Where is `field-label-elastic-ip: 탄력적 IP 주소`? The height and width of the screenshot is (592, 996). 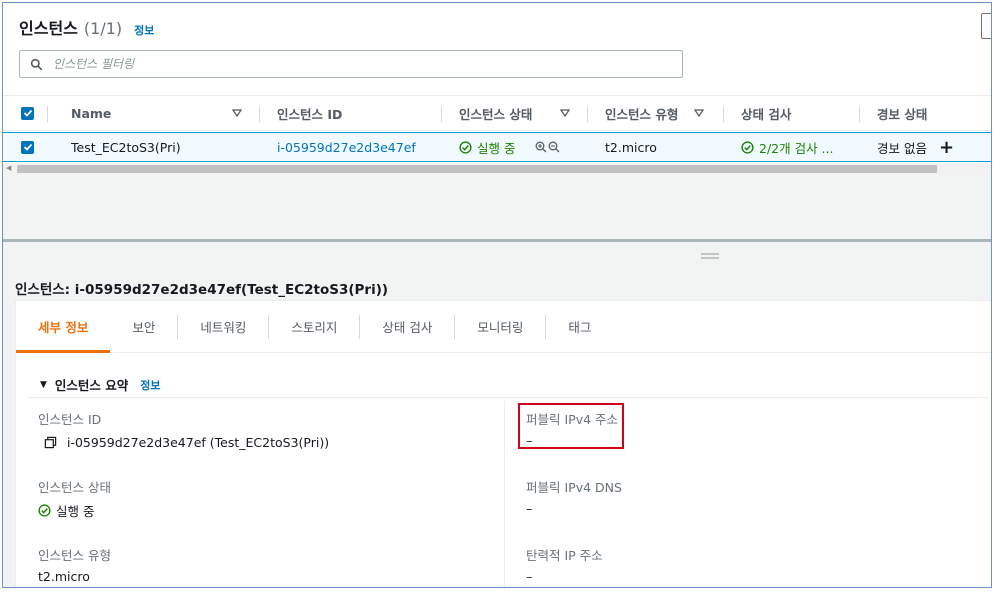
field-label-elastic-ip: 탄력적 IP 주소 is located at coordinates (564, 555).